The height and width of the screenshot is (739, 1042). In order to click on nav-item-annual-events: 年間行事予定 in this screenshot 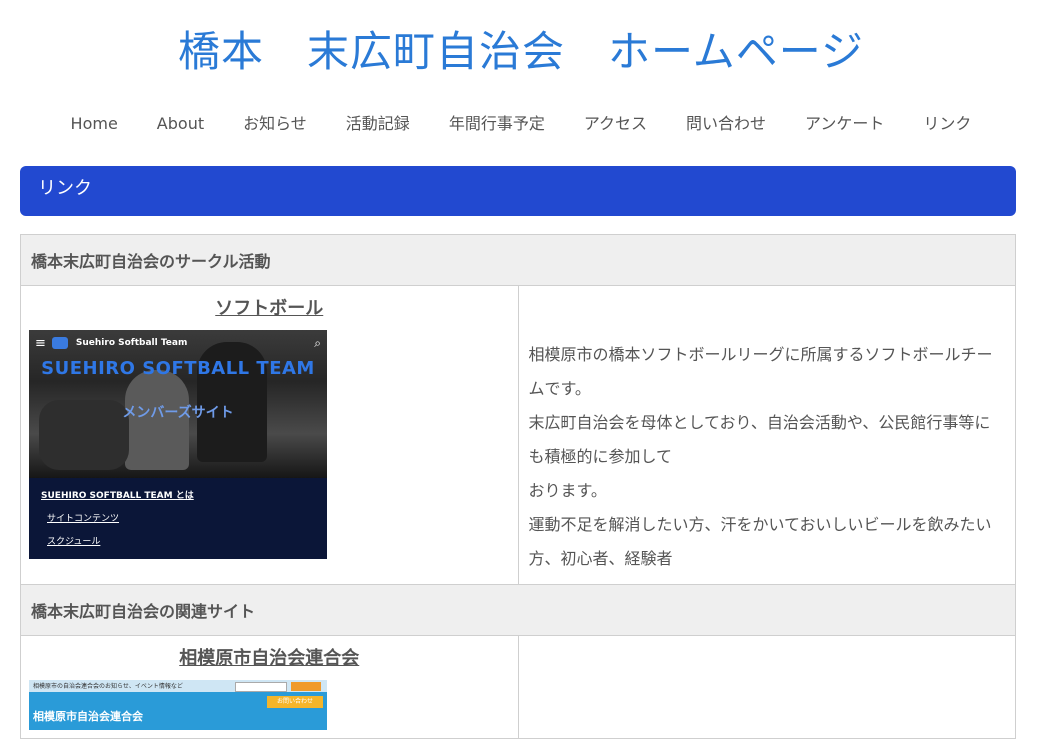, I will do `click(496, 124)`.